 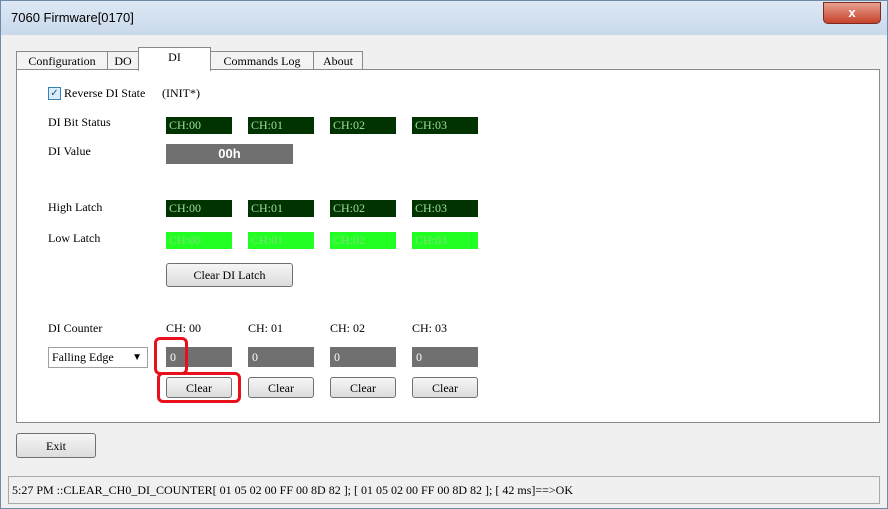 What do you see at coordinates (348, 328) in the screenshot?
I see `counter-ch02-label: CH: 02` at bounding box center [348, 328].